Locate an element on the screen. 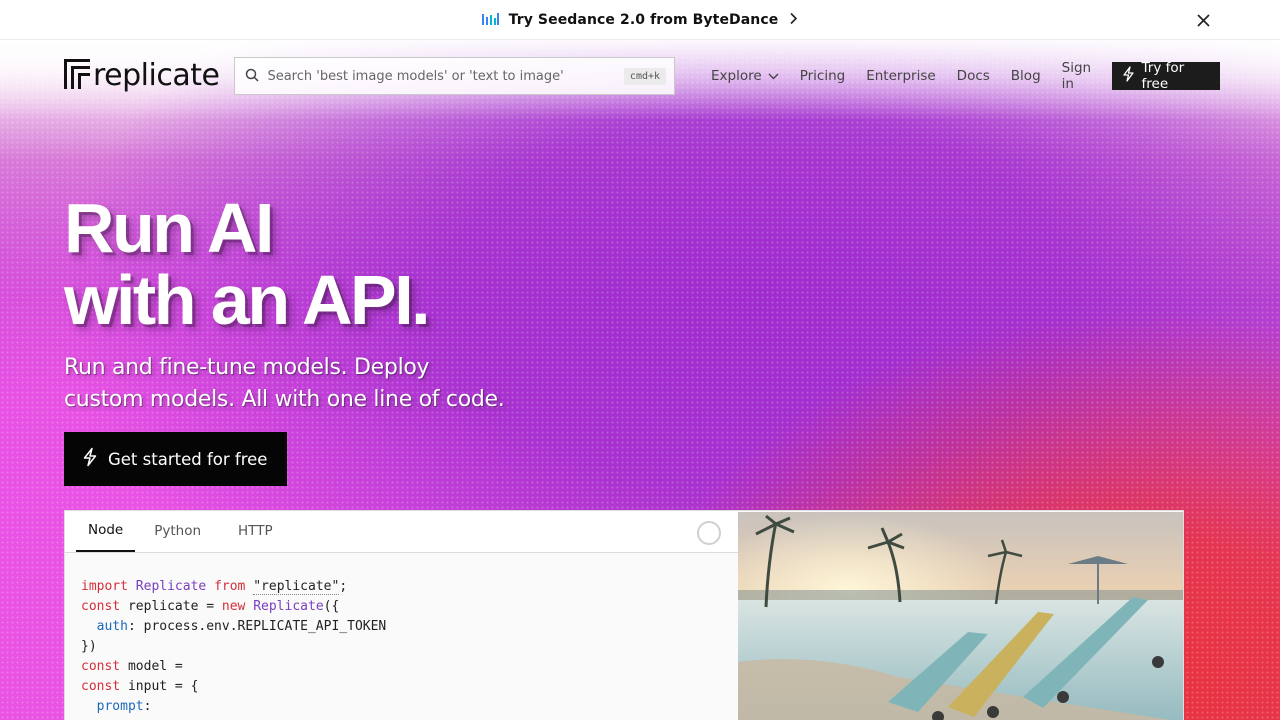 This screenshot has width=1280, height=720. code-token: : is located at coordinates (147, 706).